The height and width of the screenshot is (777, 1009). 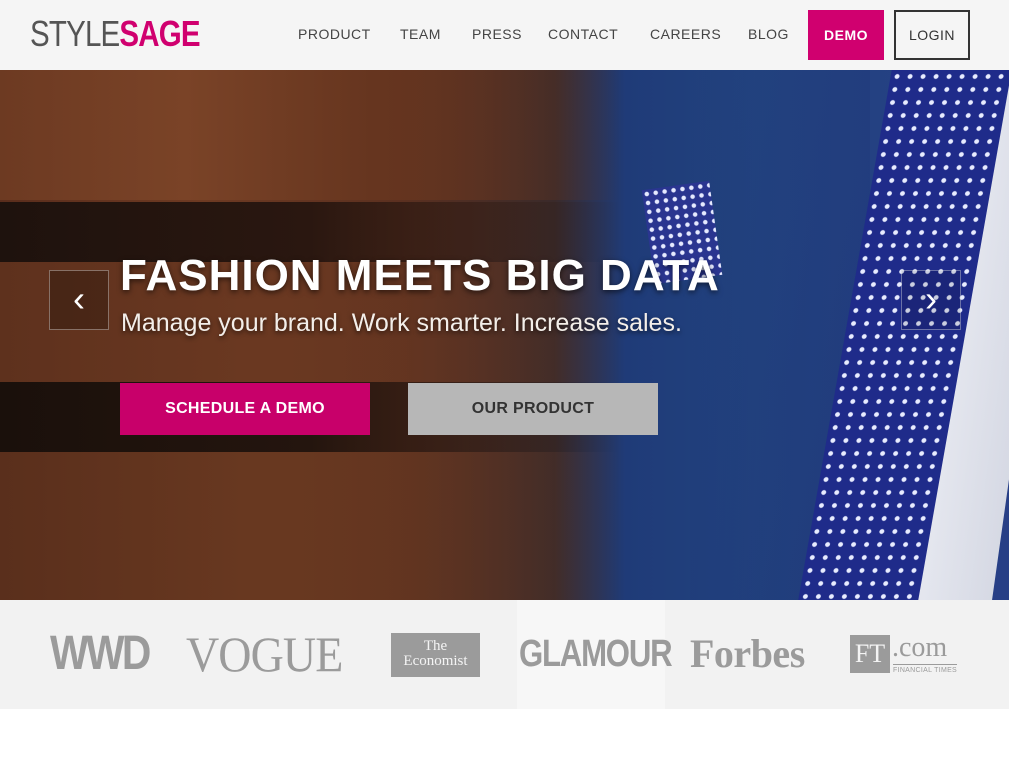 What do you see at coordinates (435, 646) in the screenshot?
I see `economist-logo-line1: The` at bounding box center [435, 646].